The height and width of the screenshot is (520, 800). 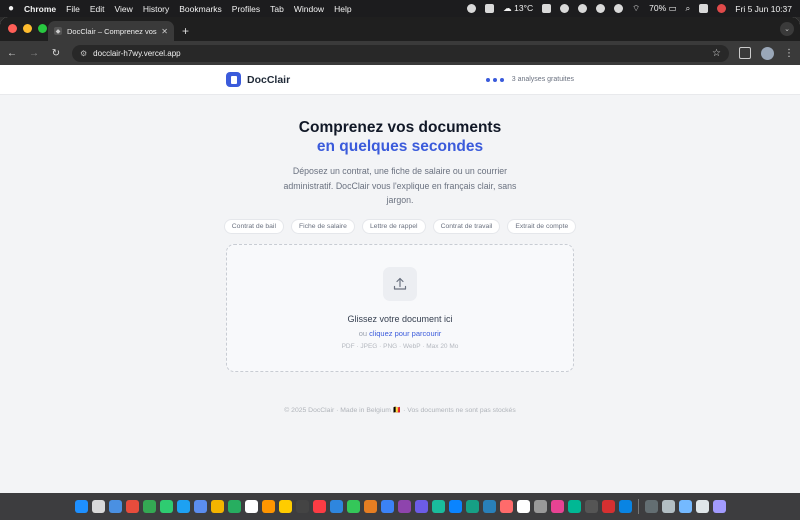 What do you see at coordinates (73, 9) in the screenshot?
I see `menu-file: File` at bounding box center [73, 9].